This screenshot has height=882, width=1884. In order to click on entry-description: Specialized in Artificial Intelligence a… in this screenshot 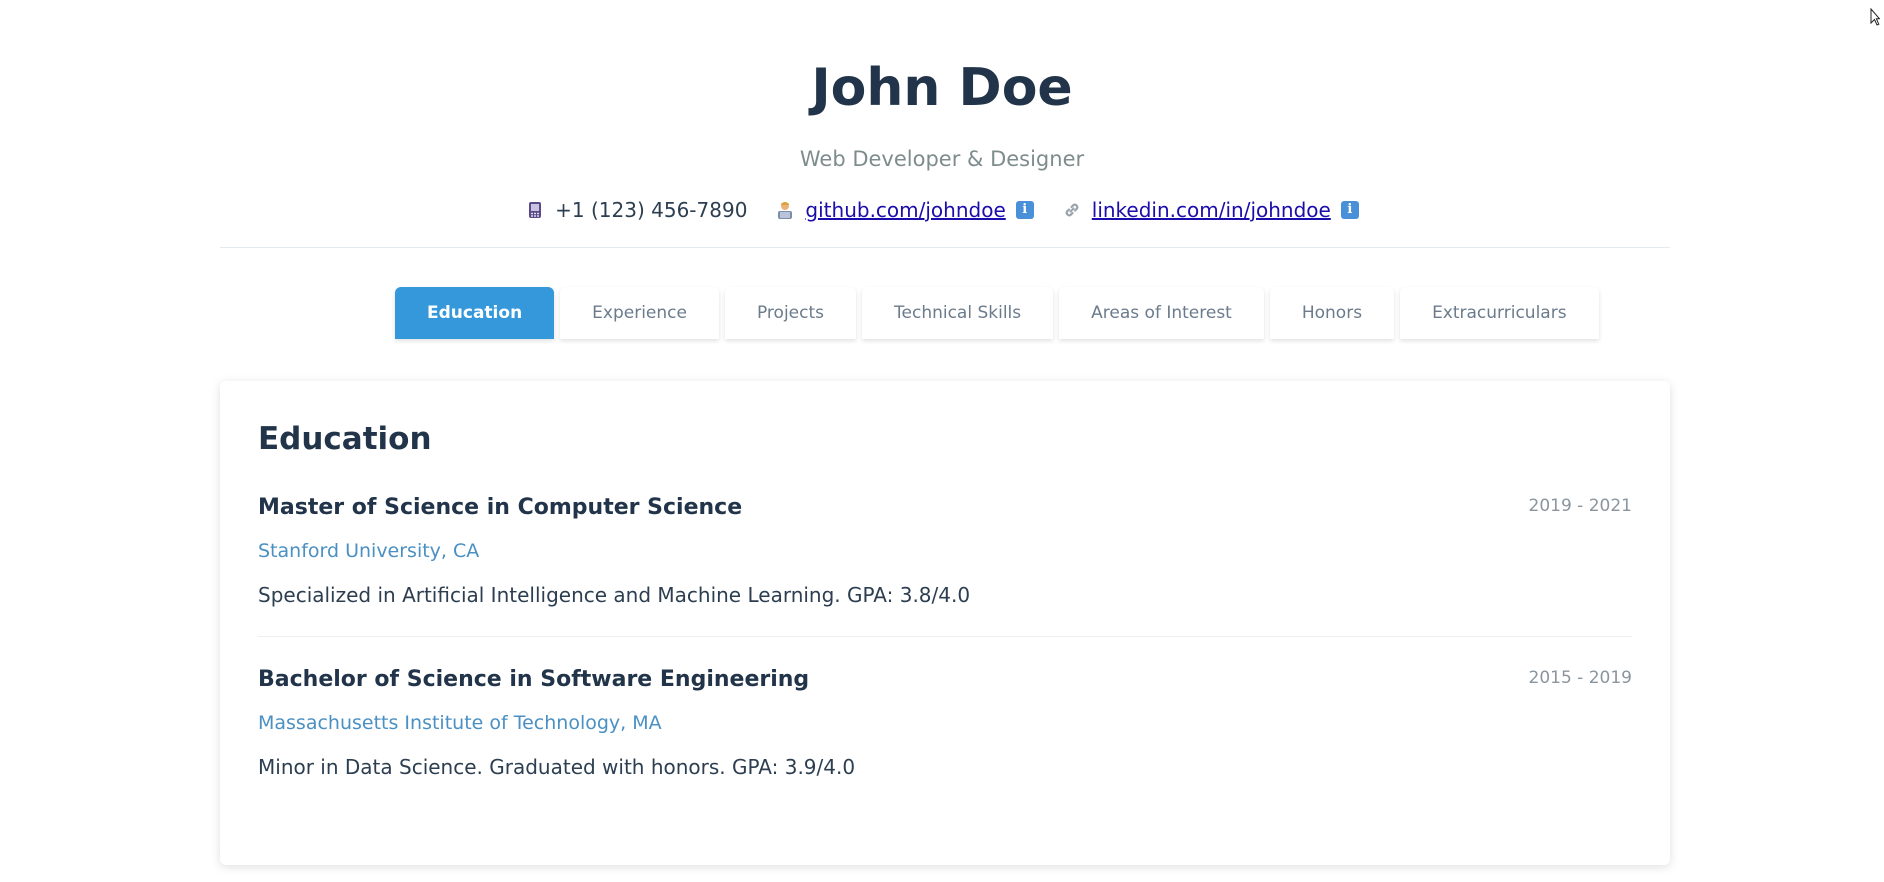, I will do `click(614, 595)`.